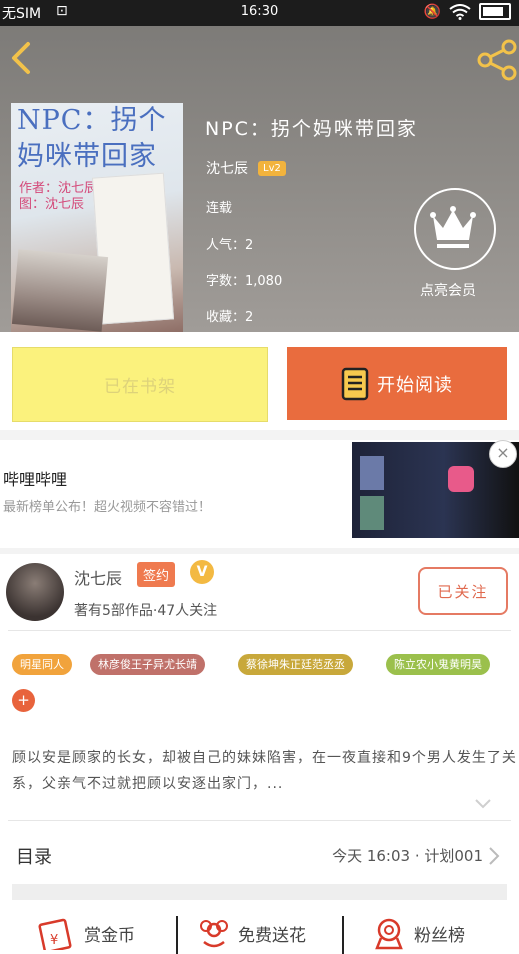  What do you see at coordinates (35, 479) in the screenshot?
I see `ad-title: 哔哩哔哩` at bounding box center [35, 479].